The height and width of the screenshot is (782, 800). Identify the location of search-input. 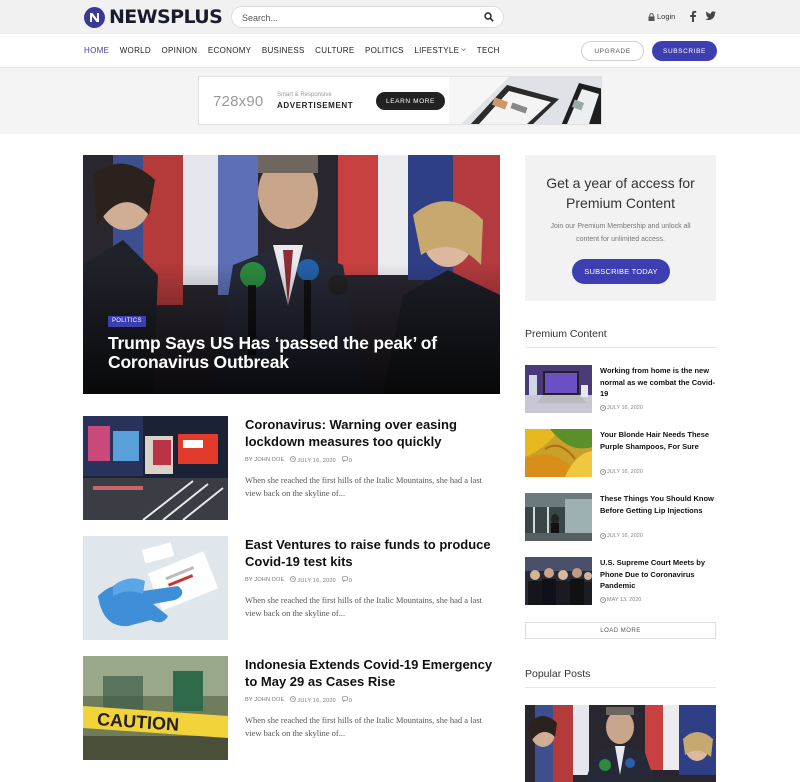
(357, 17).